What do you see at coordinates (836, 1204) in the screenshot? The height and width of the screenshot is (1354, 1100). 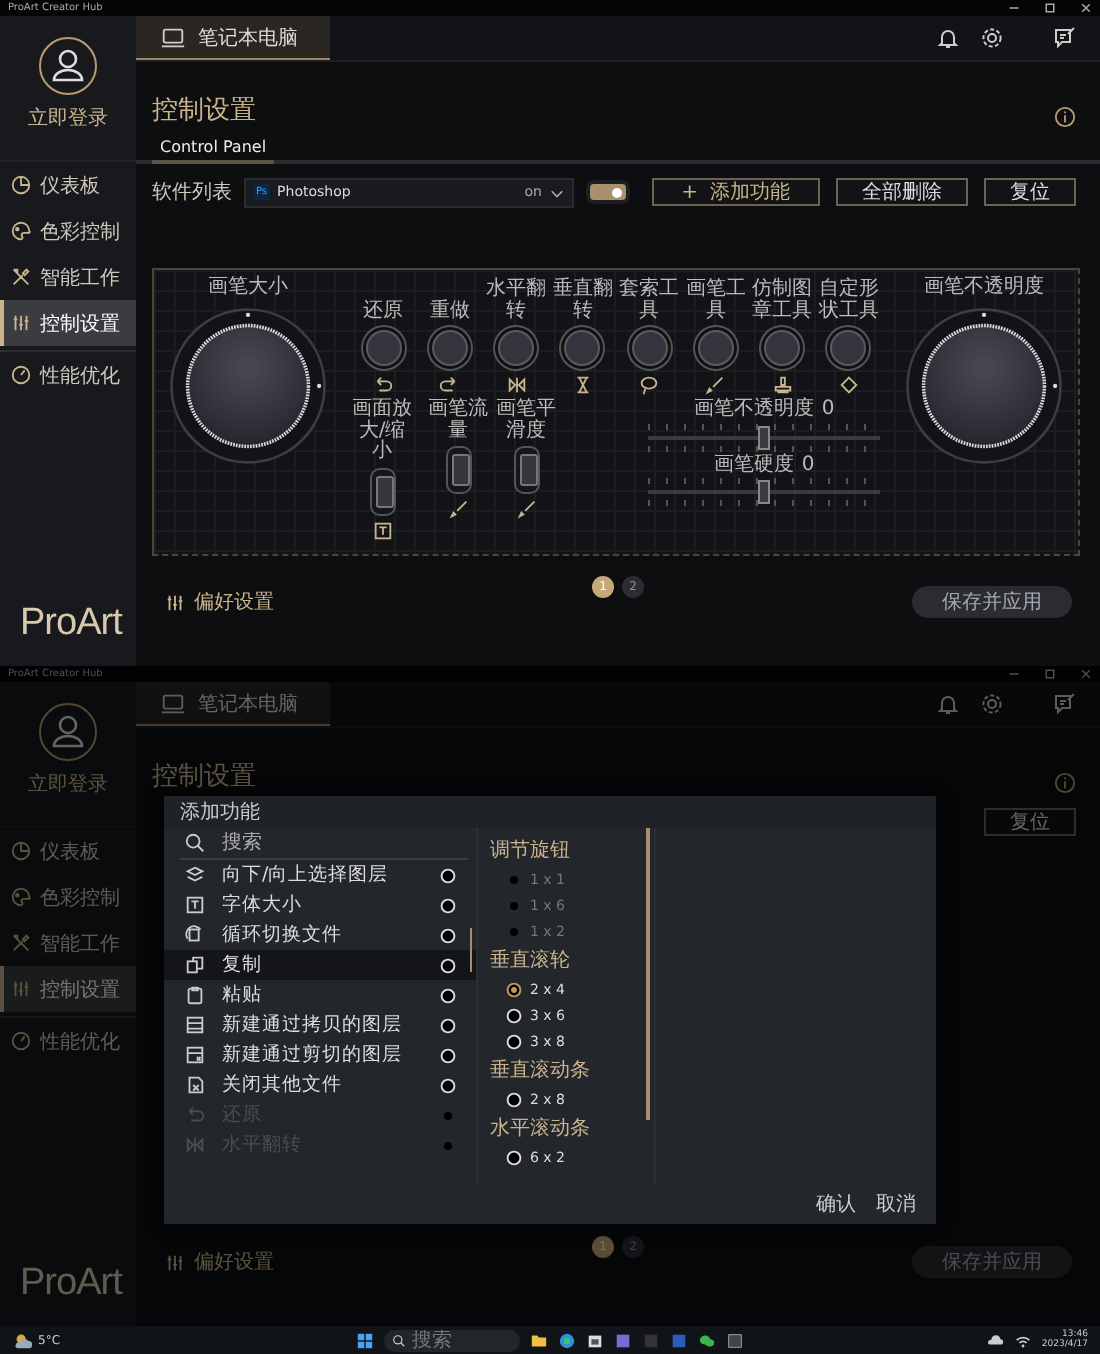 I see `confirm-button: 确认` at bounding box center [836, 1204].